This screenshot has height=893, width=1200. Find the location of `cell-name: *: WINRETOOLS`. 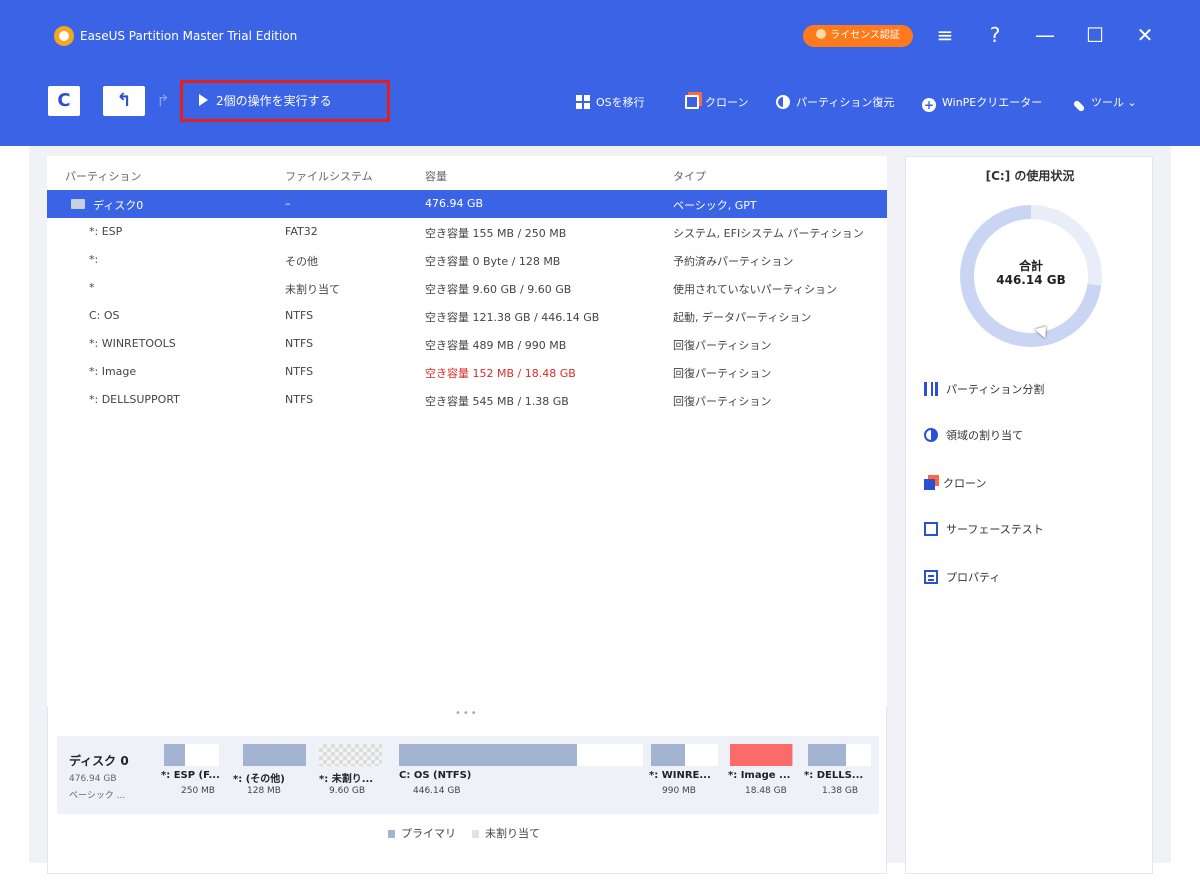

cell-name: *: WINRETOOLS is located at coordinates (132, 343).